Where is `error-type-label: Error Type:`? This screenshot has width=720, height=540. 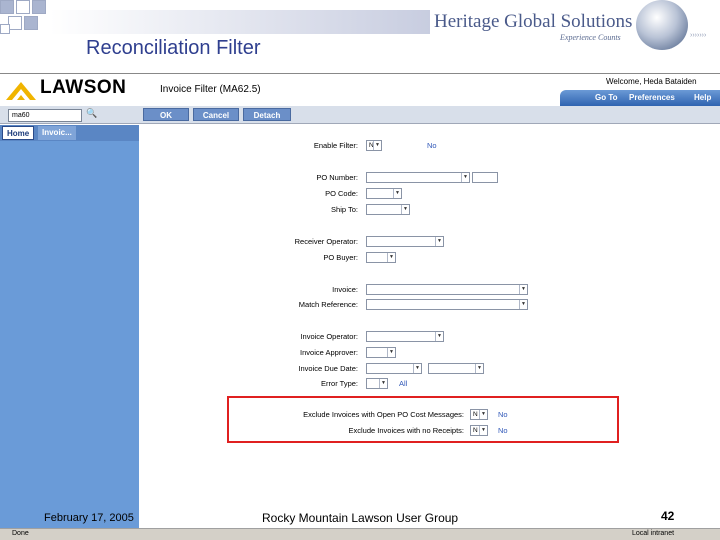
error-type-label: Error Type: is located at coordinates (339, 383).